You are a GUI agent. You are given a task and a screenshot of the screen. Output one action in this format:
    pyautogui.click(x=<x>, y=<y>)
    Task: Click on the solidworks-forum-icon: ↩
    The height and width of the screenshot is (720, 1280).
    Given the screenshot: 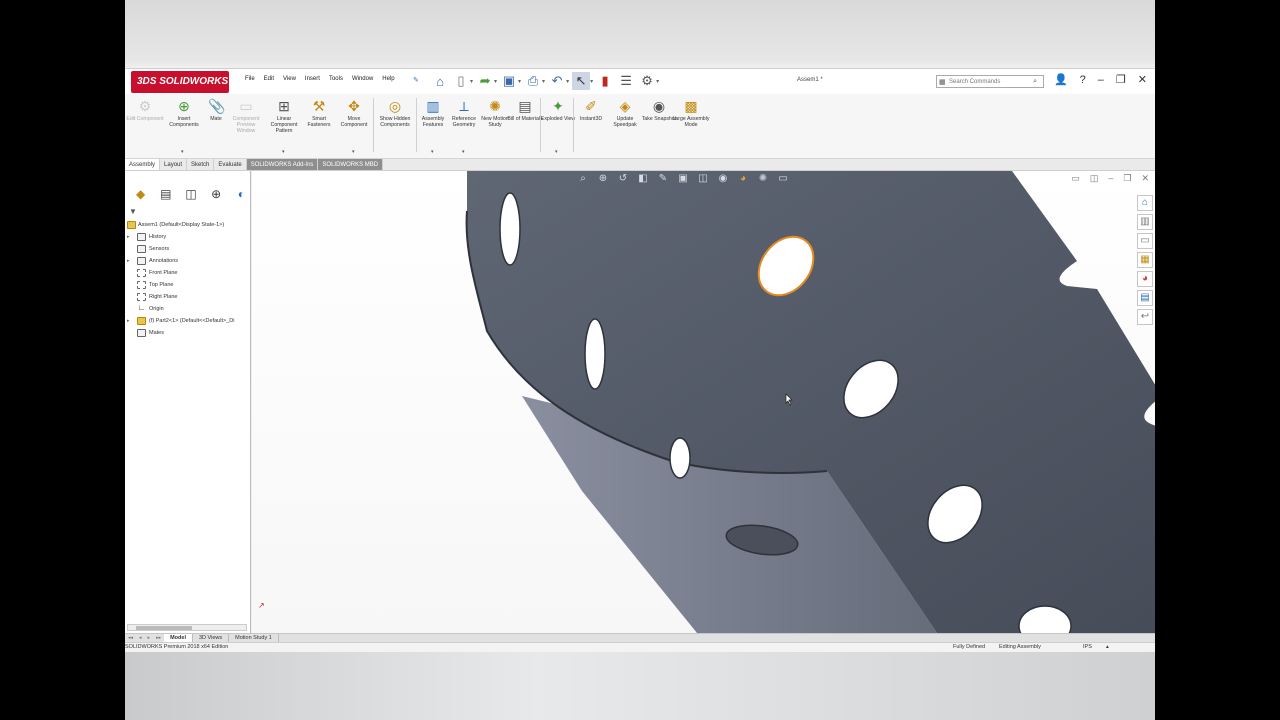 What is the action you would take?
    pyautogui.click(x=1145, y=317)
    